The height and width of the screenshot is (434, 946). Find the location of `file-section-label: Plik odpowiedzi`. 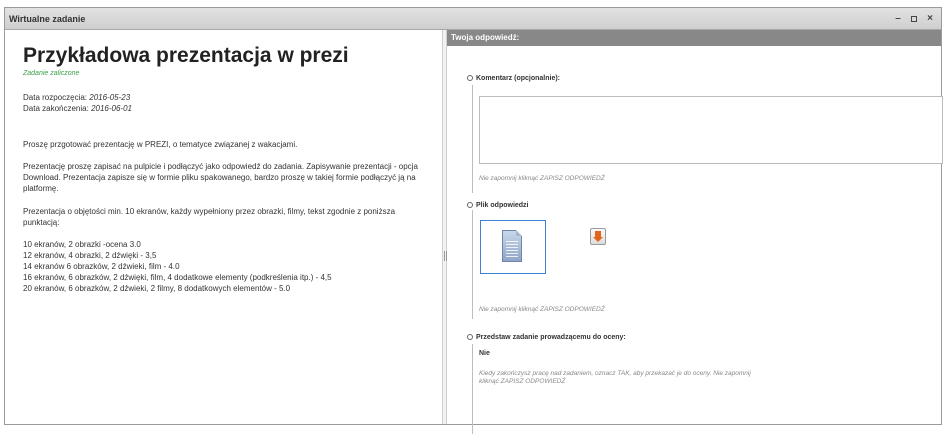

file-section-label: Plik odpowiedzi is located at coordinates (498, 205).